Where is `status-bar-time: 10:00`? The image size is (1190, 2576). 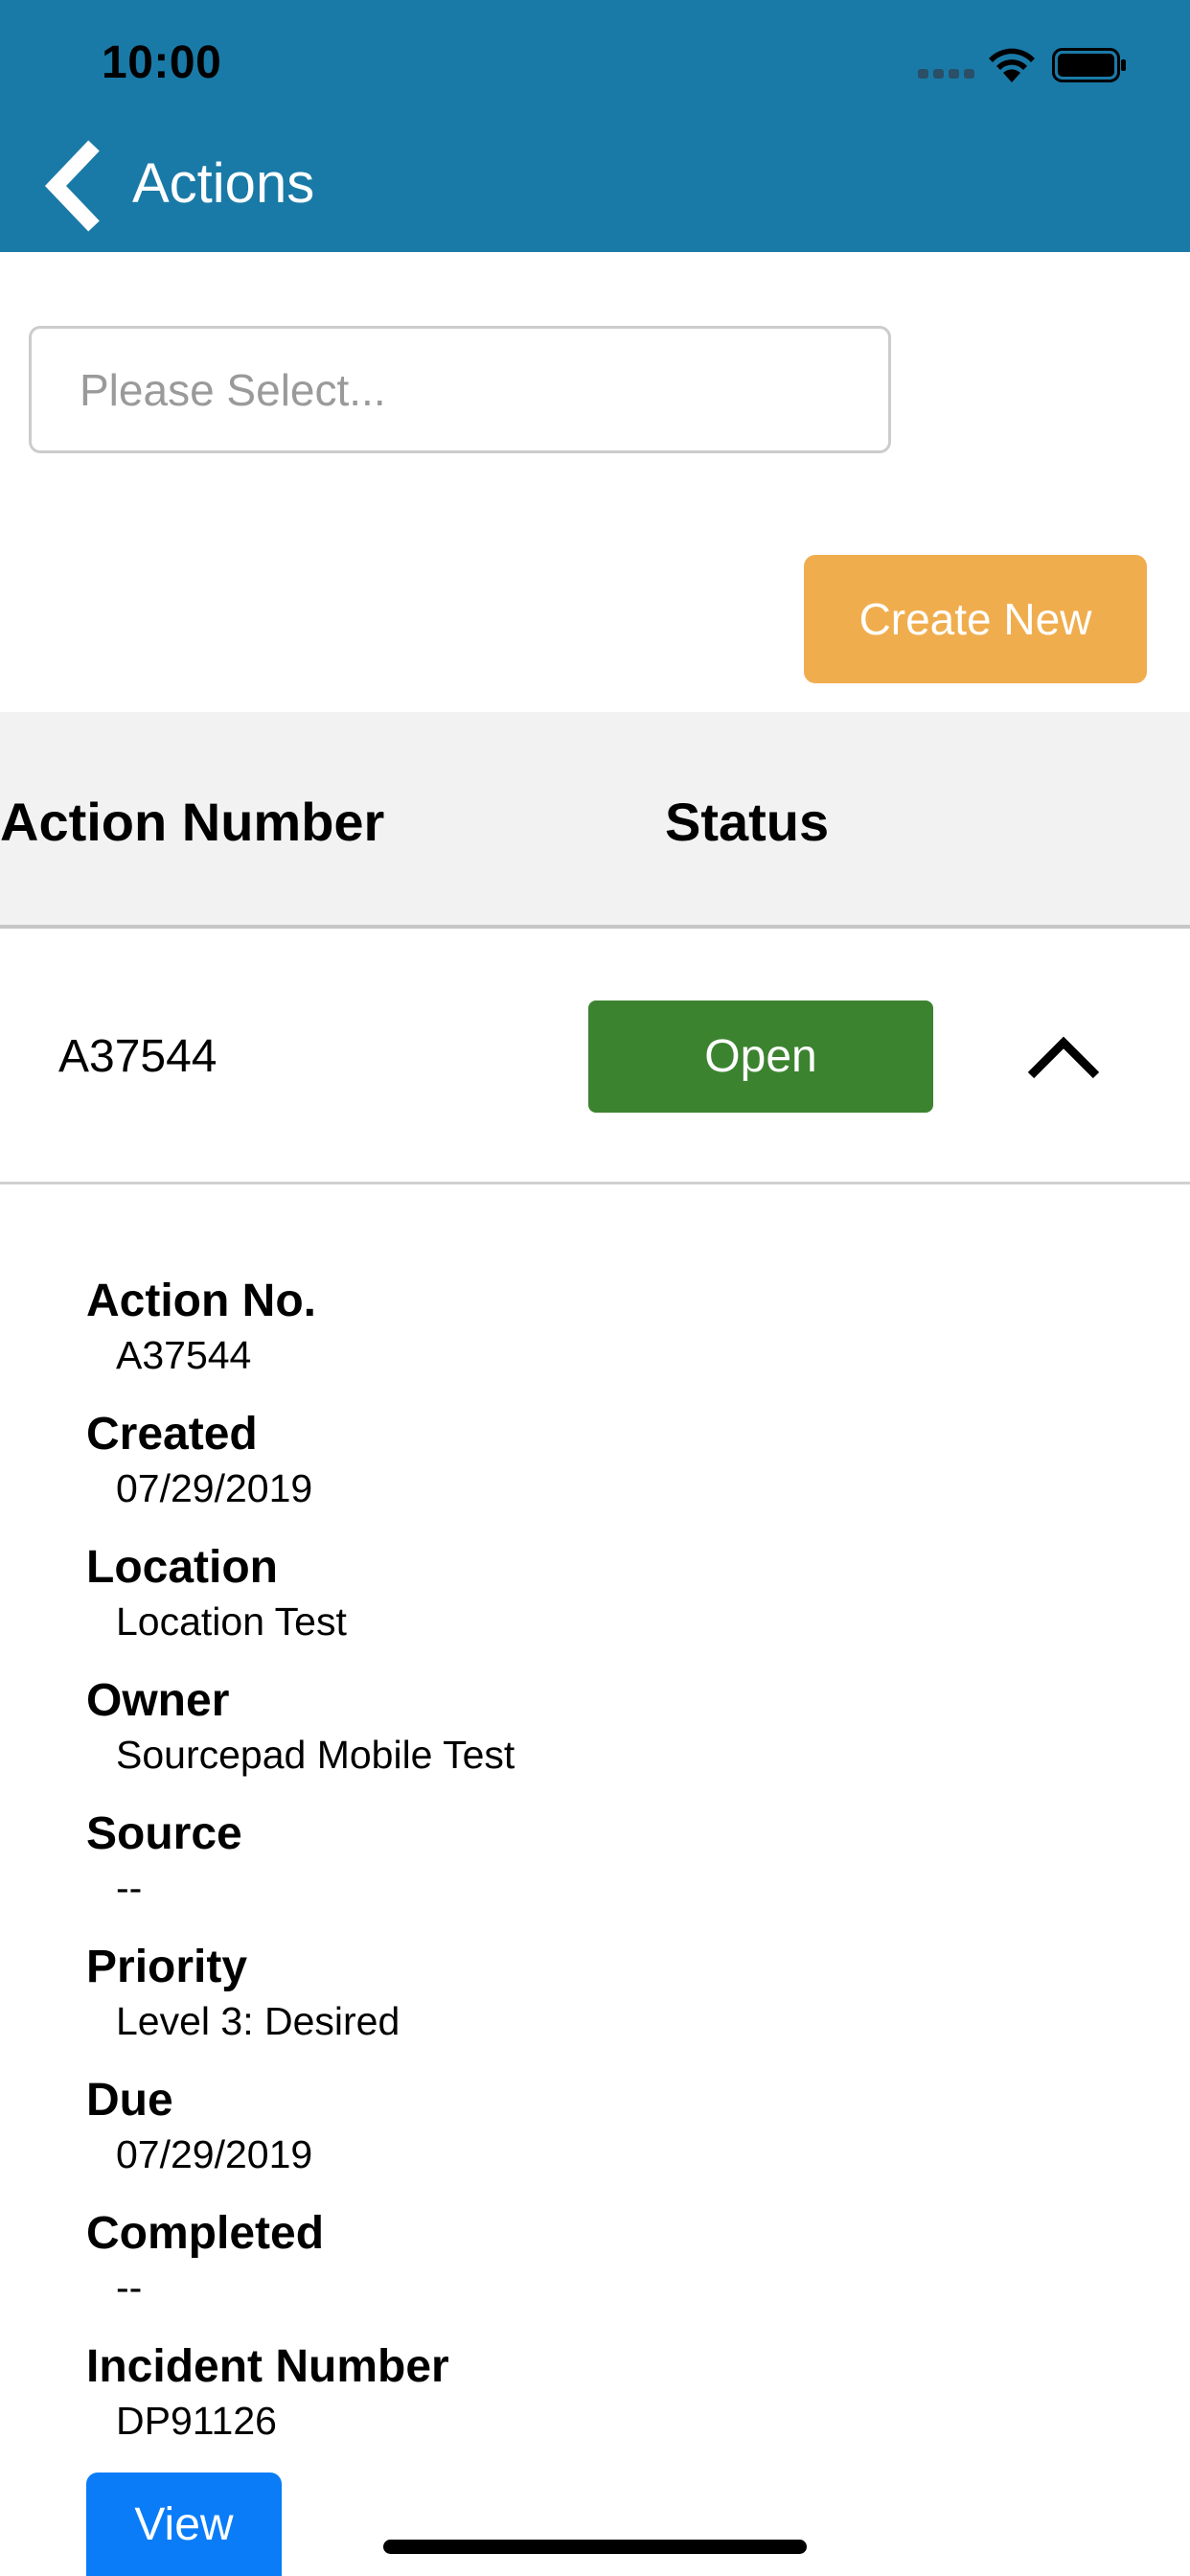 status-bar-time: 10:00 is located at coordinates (162, 63).